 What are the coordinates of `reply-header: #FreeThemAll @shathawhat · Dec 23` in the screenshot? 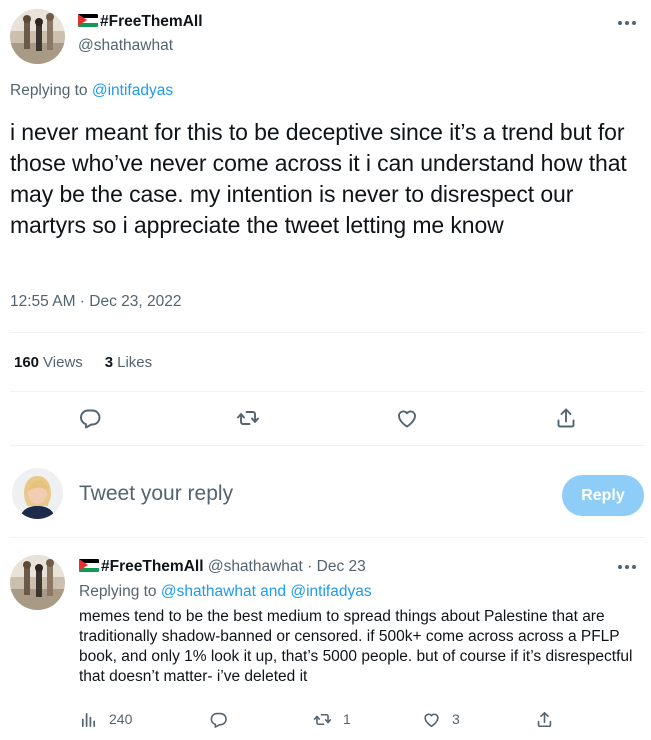 It's located at (222, 567).